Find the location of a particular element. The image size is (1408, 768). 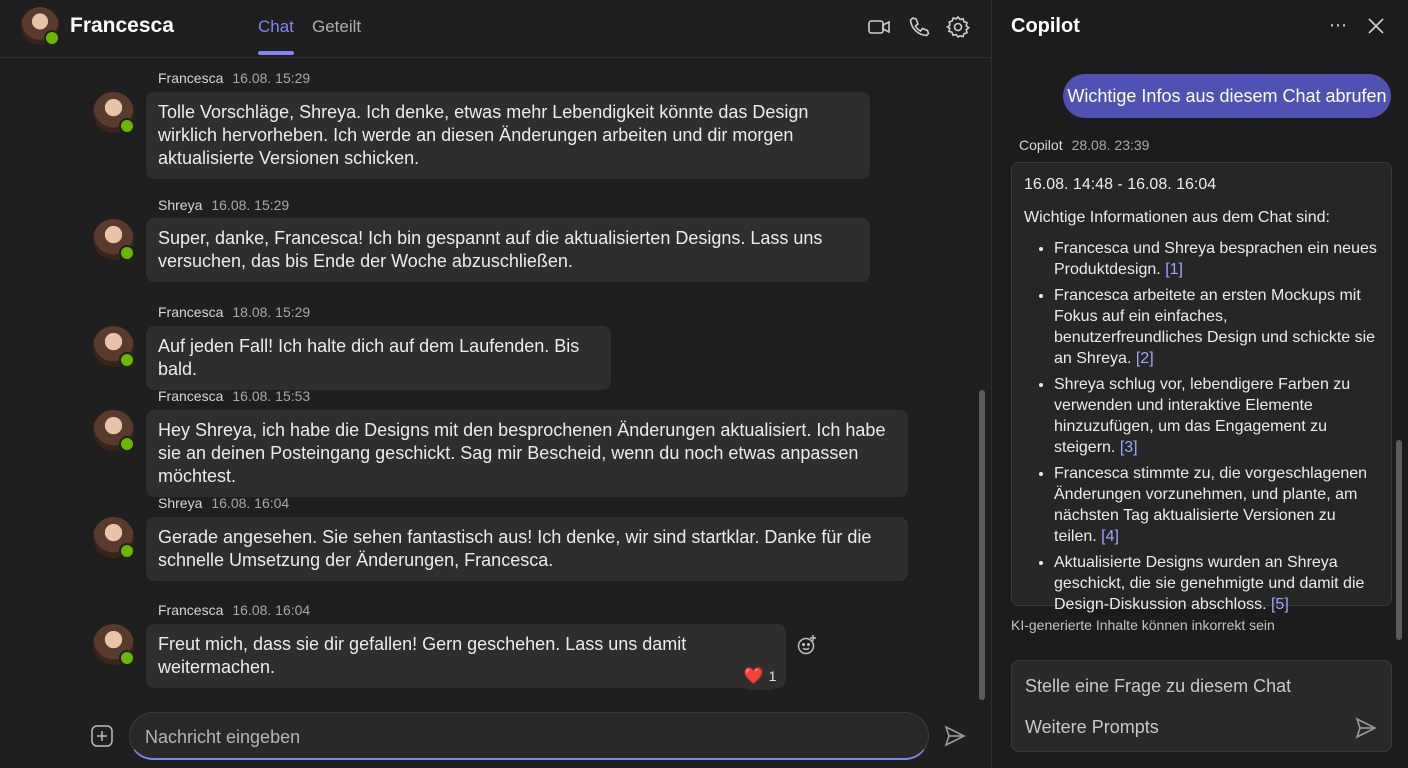

tab-chat: Chat is located at coordinates (276, 36).